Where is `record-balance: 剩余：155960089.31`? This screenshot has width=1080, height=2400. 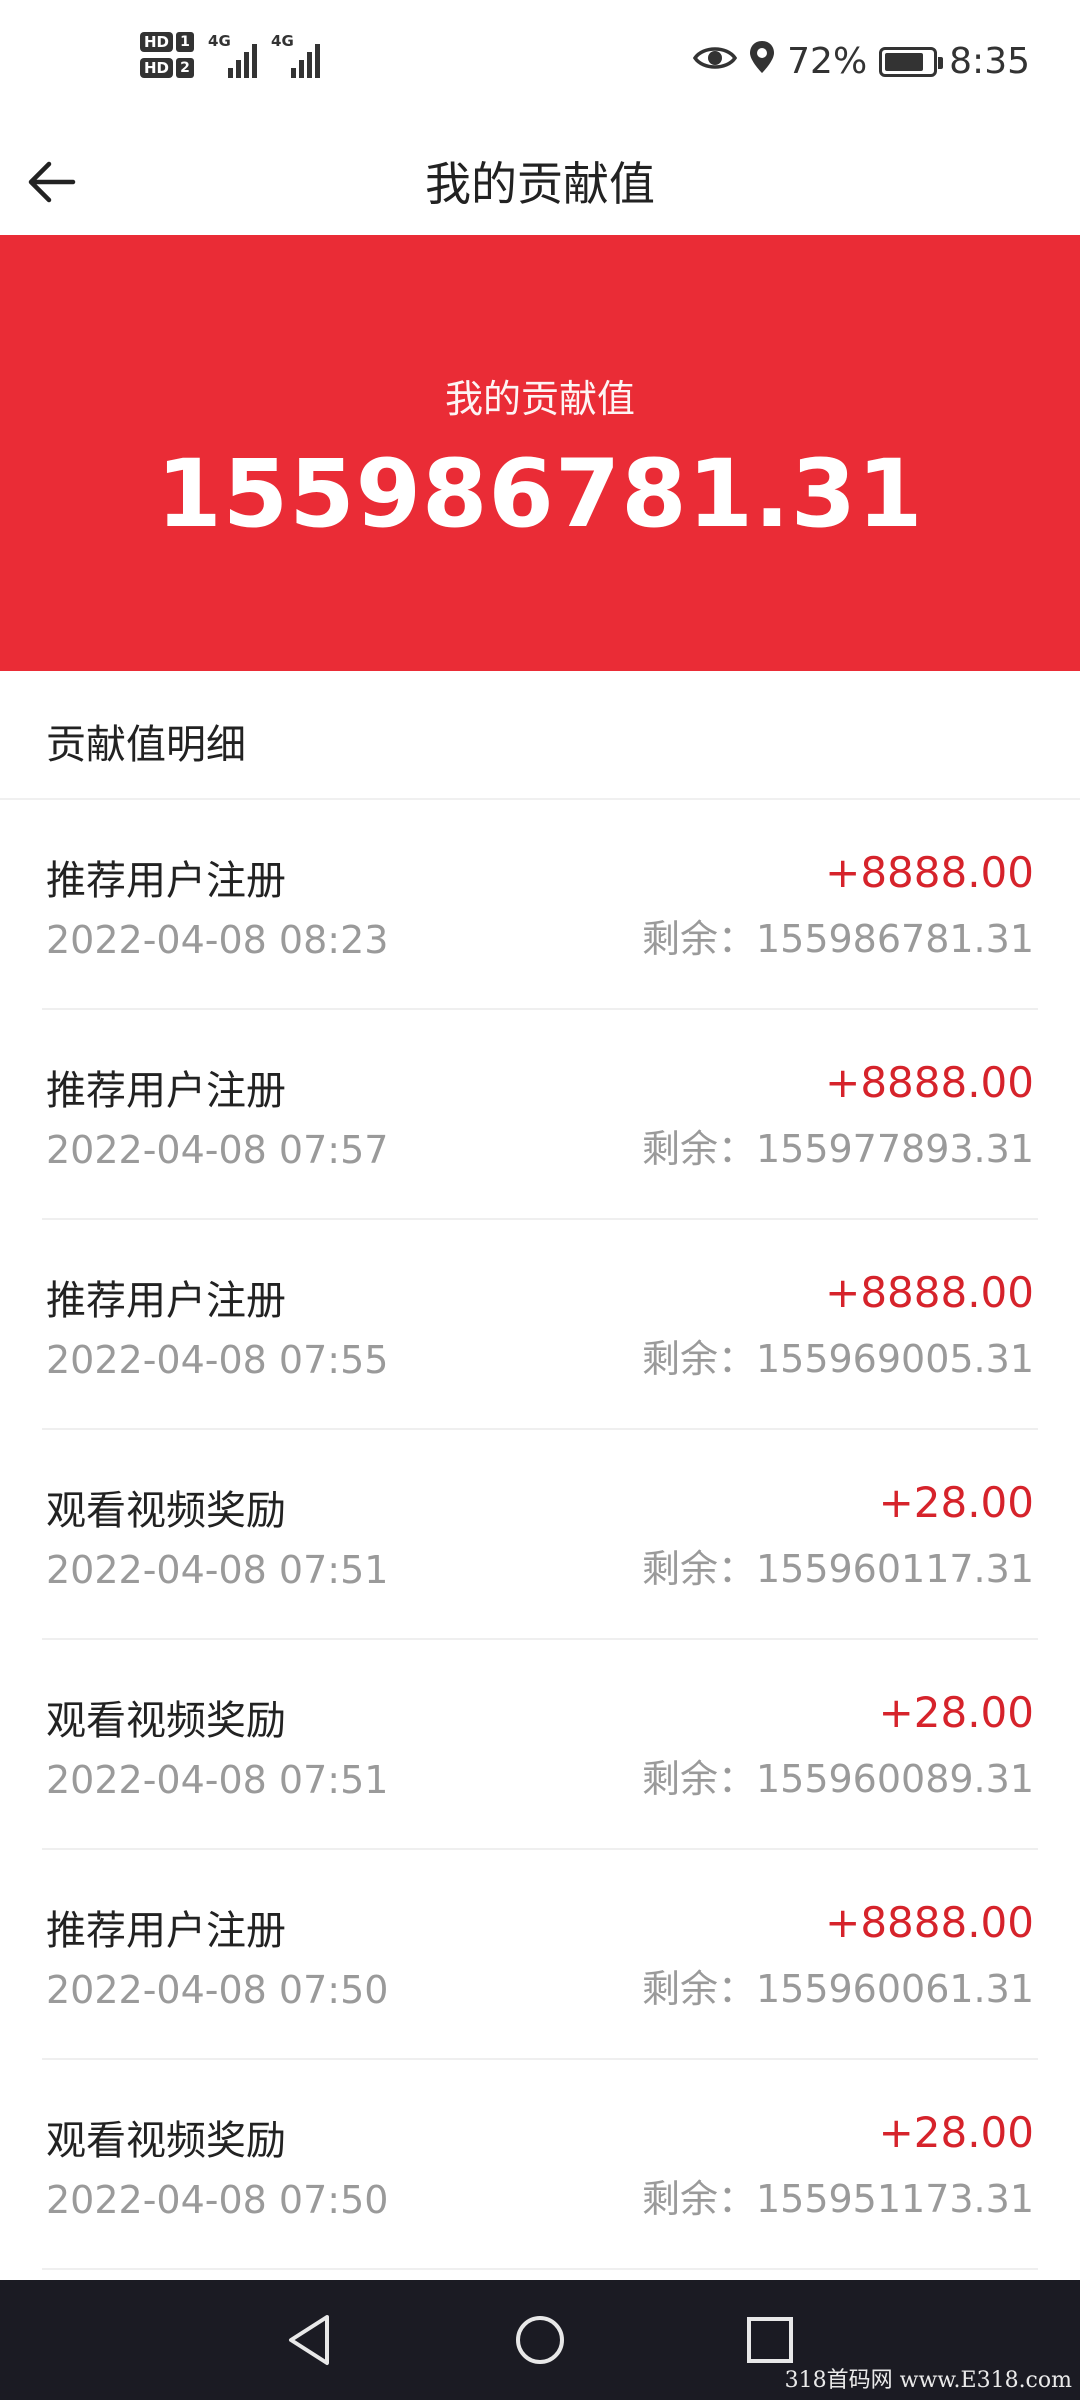 record-balance: 剩余：155960089.31 is located at coordinates (837, 1779).